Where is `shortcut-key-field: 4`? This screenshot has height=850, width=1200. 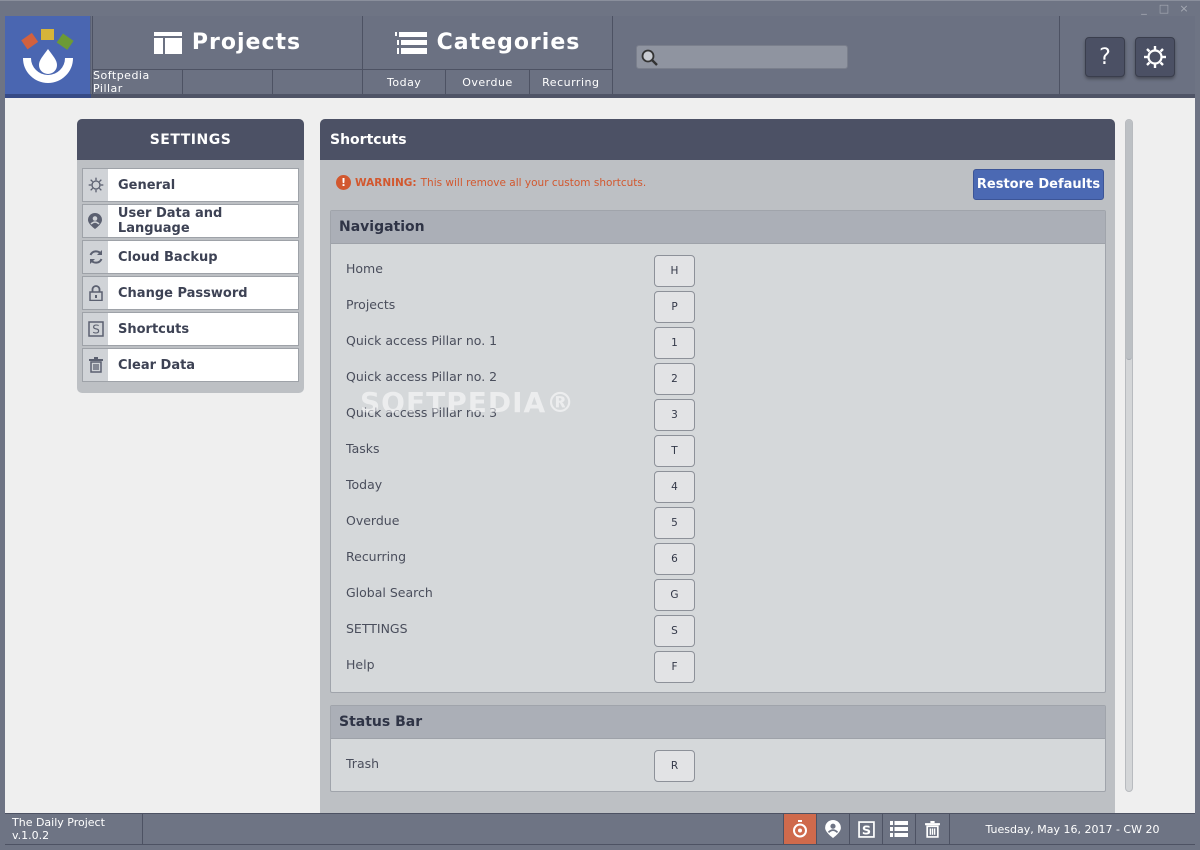
shortcut-key-field: 4 is located at coordinates (674, 487).